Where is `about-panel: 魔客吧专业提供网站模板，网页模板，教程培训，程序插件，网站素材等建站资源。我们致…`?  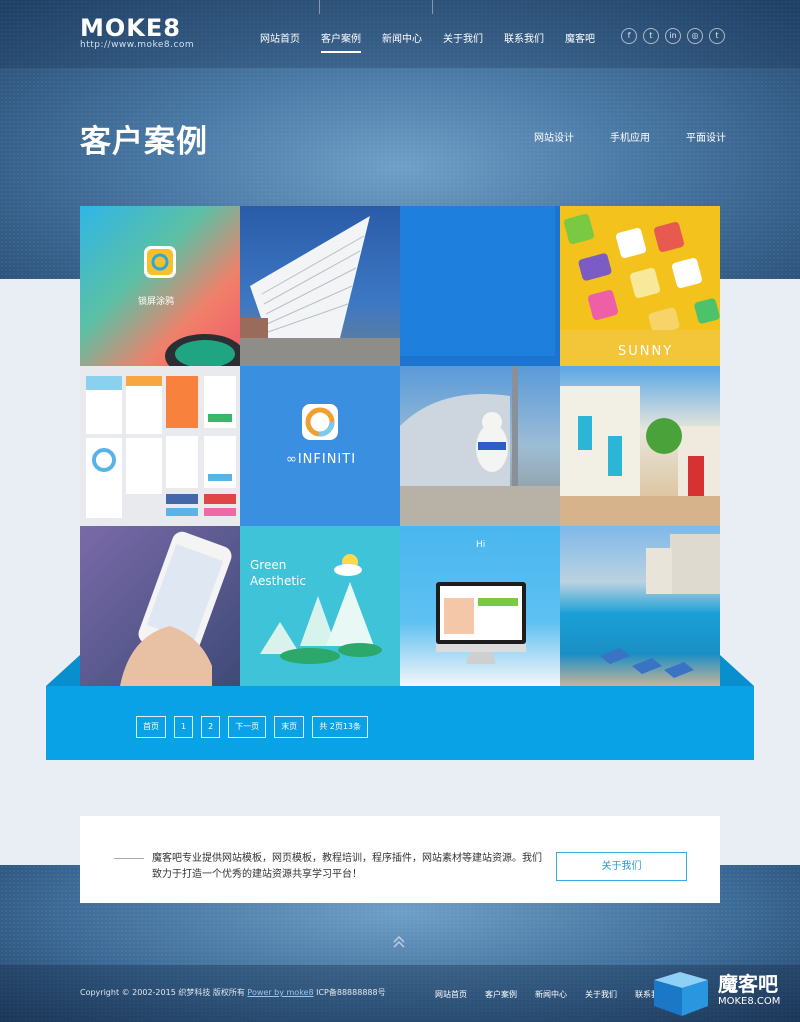 about-panel: 魔客吧专业提供网站模板，网页模板，教程培训，程序插件，网站素材等建站资源。我们致… is located at coordinates (400, 859).